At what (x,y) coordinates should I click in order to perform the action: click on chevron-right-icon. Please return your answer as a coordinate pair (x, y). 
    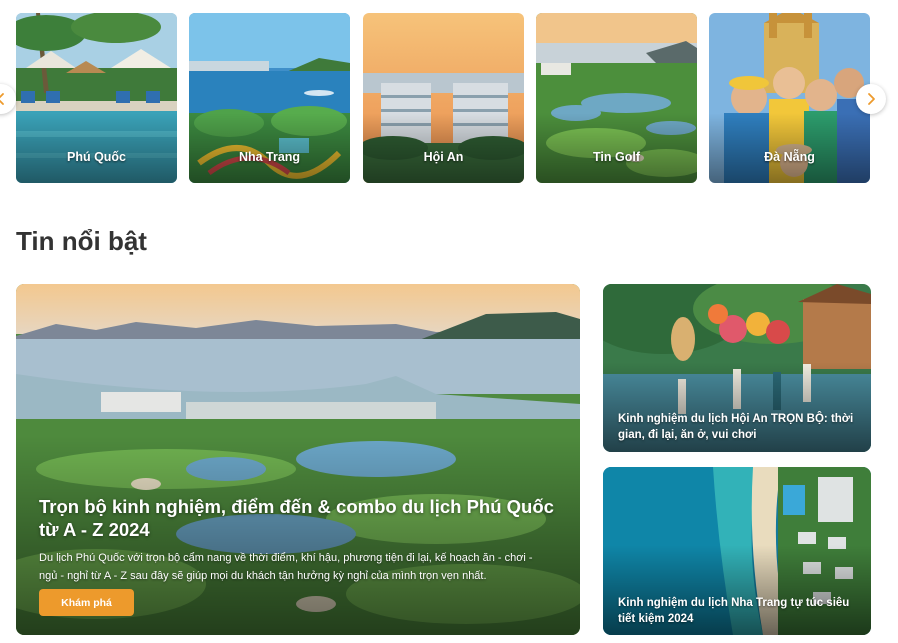
    Looking at the image, I should click on (871, 99).